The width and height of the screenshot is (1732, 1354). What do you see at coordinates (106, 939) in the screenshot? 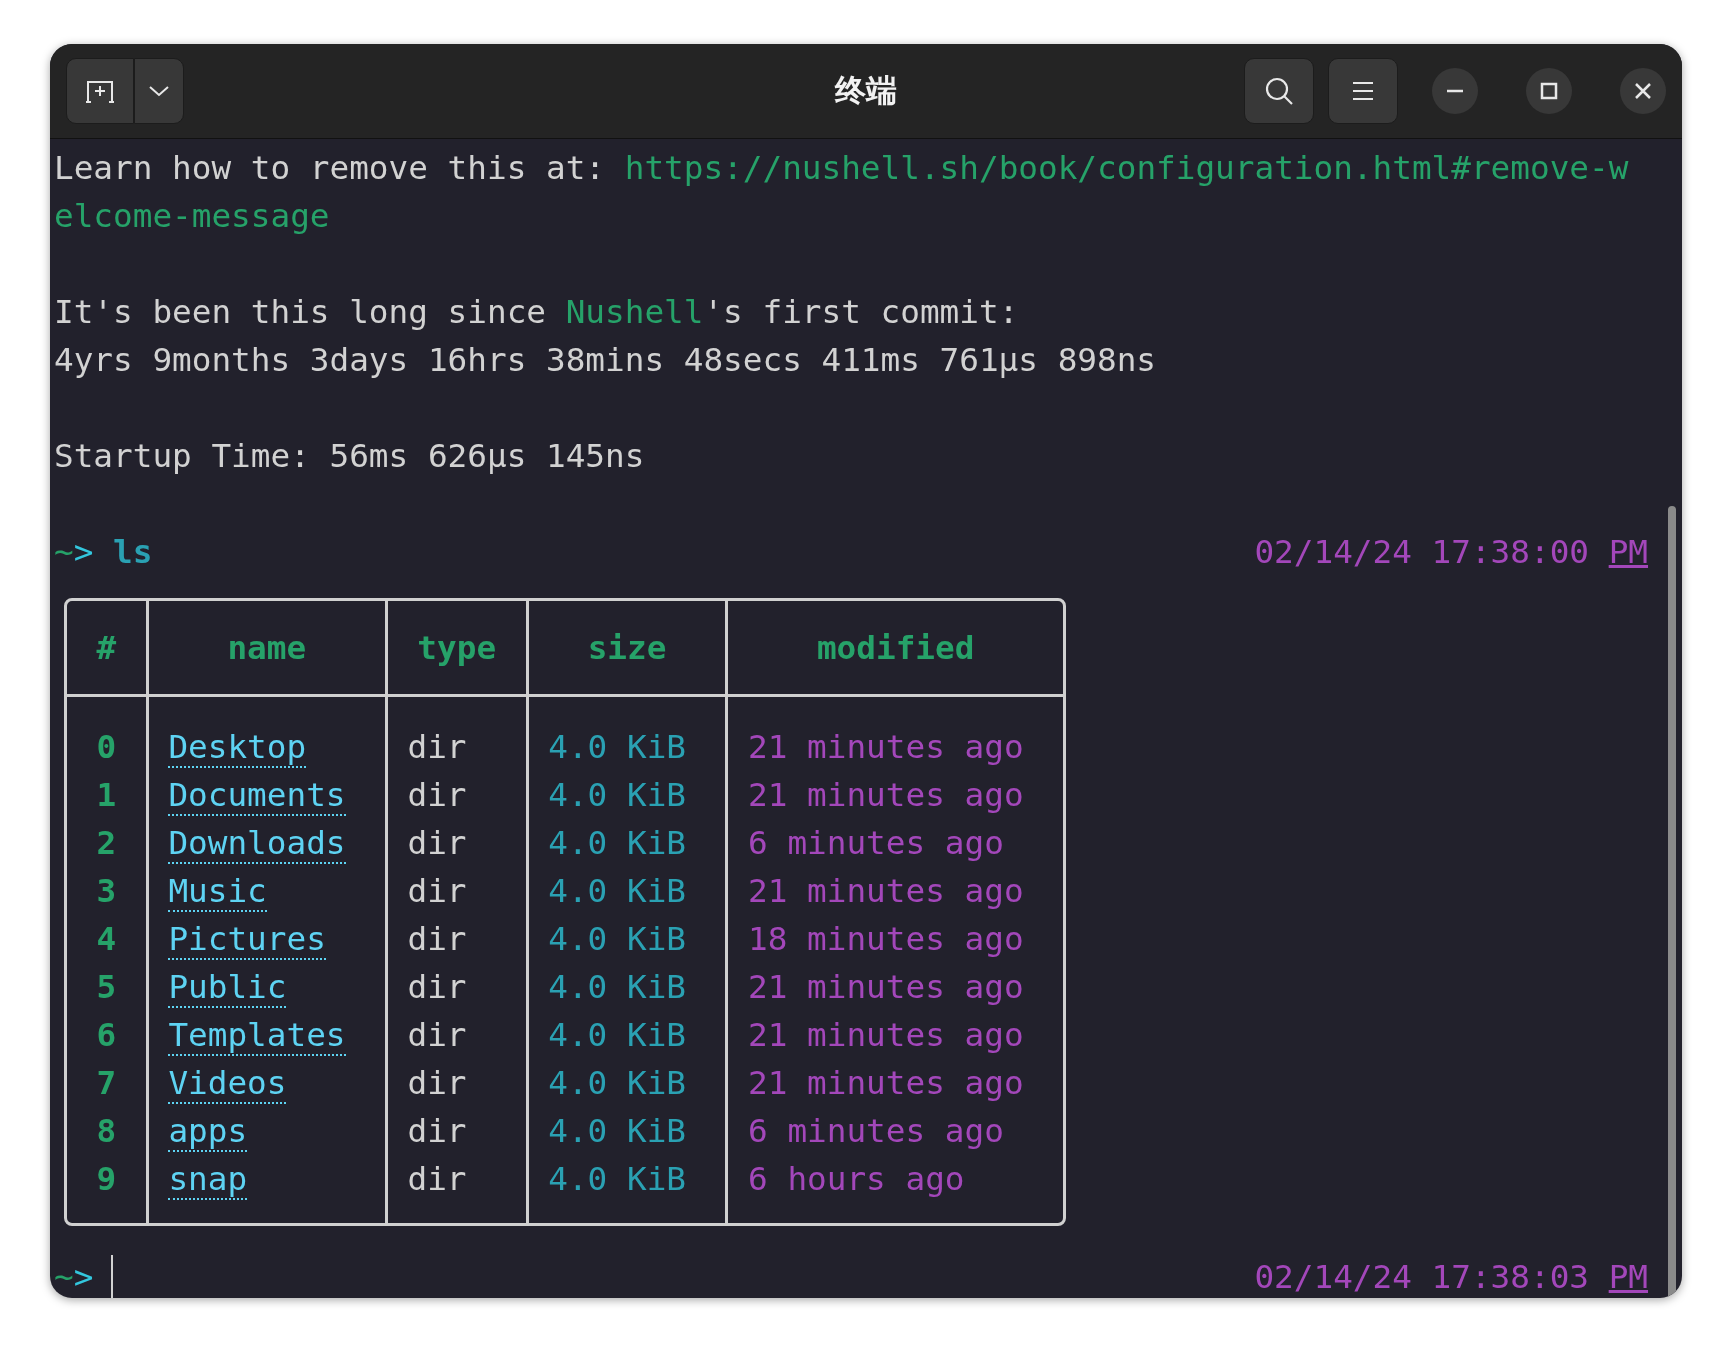
I see `row-index: 4` at bounding box center [106, 939].